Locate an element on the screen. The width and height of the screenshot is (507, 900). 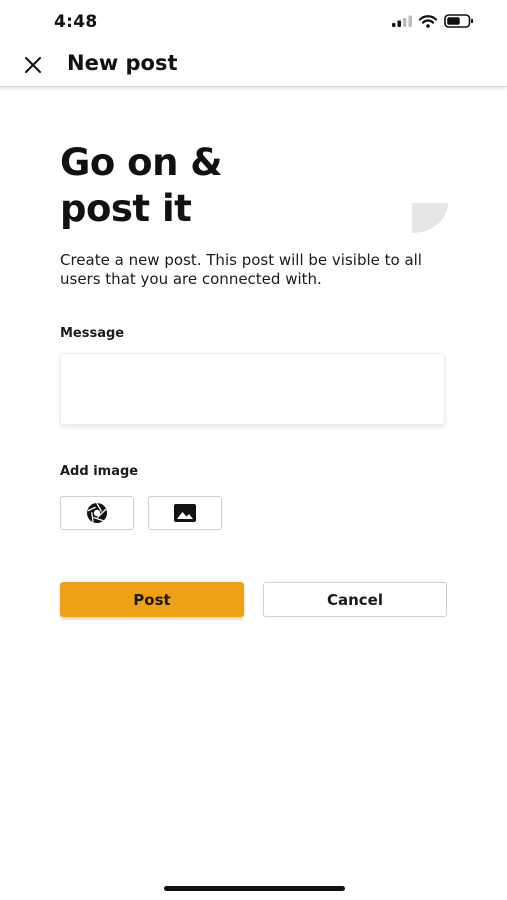
gallery-button is located at coordinates (185, 513).